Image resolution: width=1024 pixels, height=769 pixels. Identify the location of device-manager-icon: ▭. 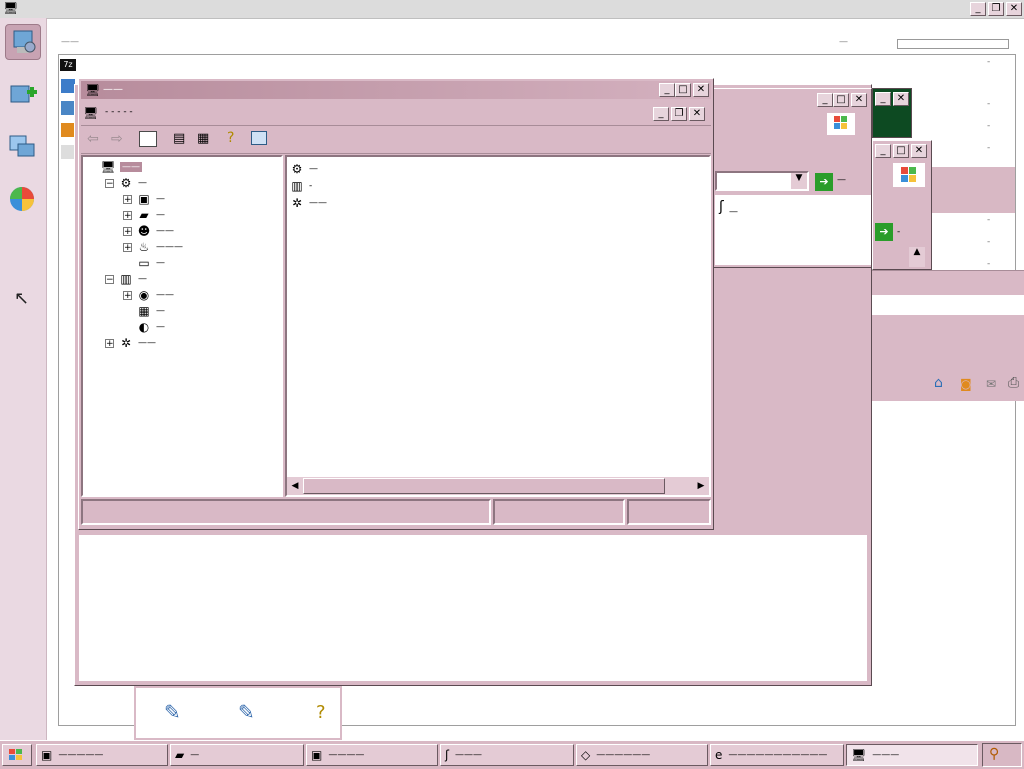
(144, 263).